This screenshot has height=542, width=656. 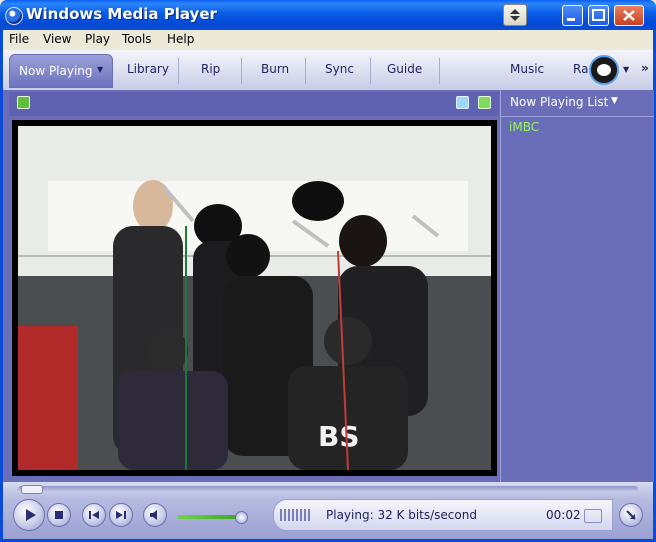 I want to click on compact-mode-icon, so click(x=515, y=15).